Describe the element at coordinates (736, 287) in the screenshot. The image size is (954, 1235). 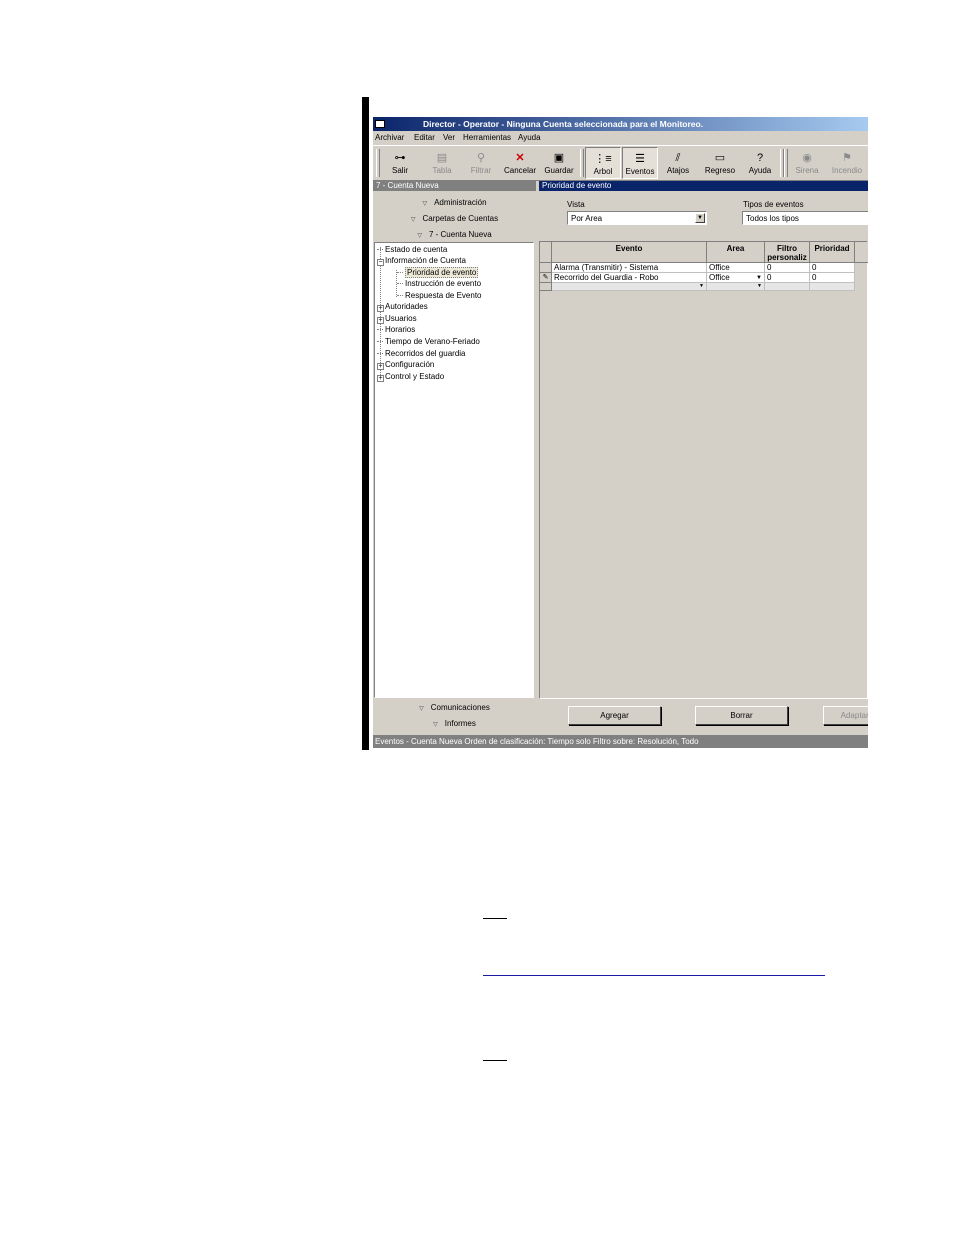
I see `cell-area-new: ▼` at that location.